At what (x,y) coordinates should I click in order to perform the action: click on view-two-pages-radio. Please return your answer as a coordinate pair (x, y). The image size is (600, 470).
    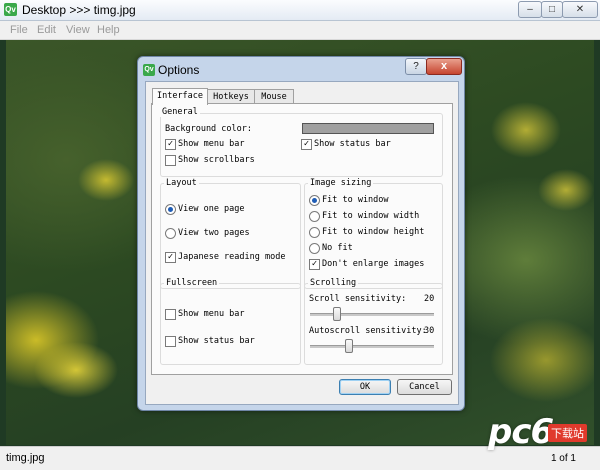
    Looking at the image, I should click on (170, 233).